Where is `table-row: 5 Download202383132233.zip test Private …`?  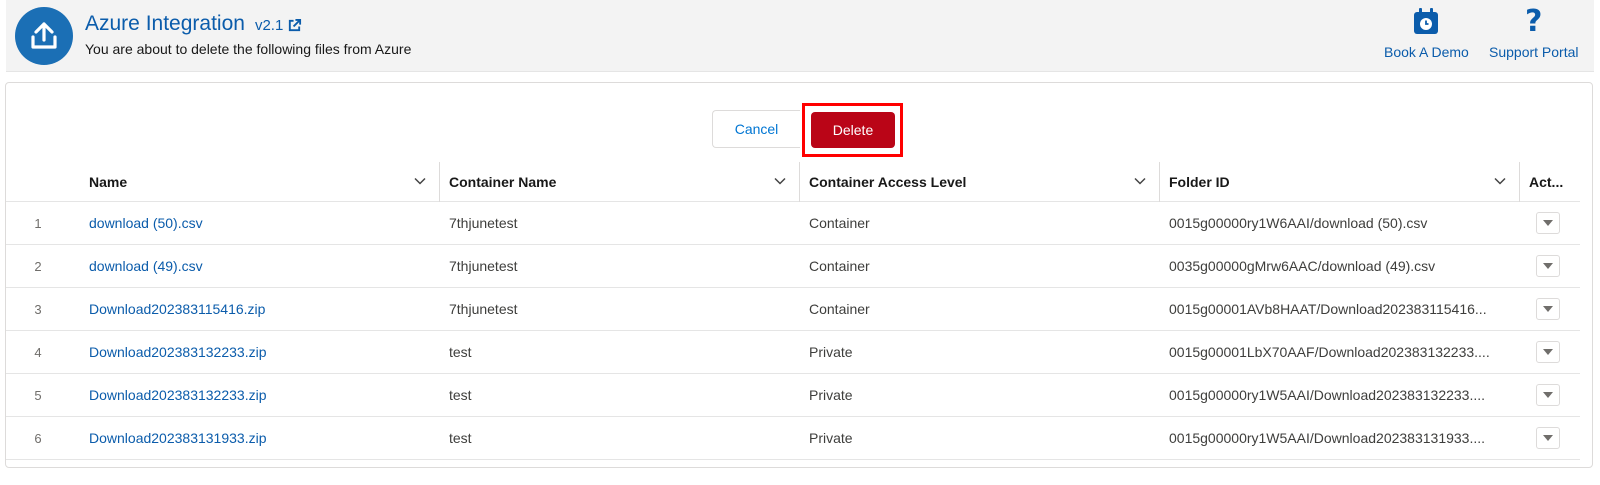
table-row: 5 Download202383132233.zip test Private … is located at coordinates (793, 395).